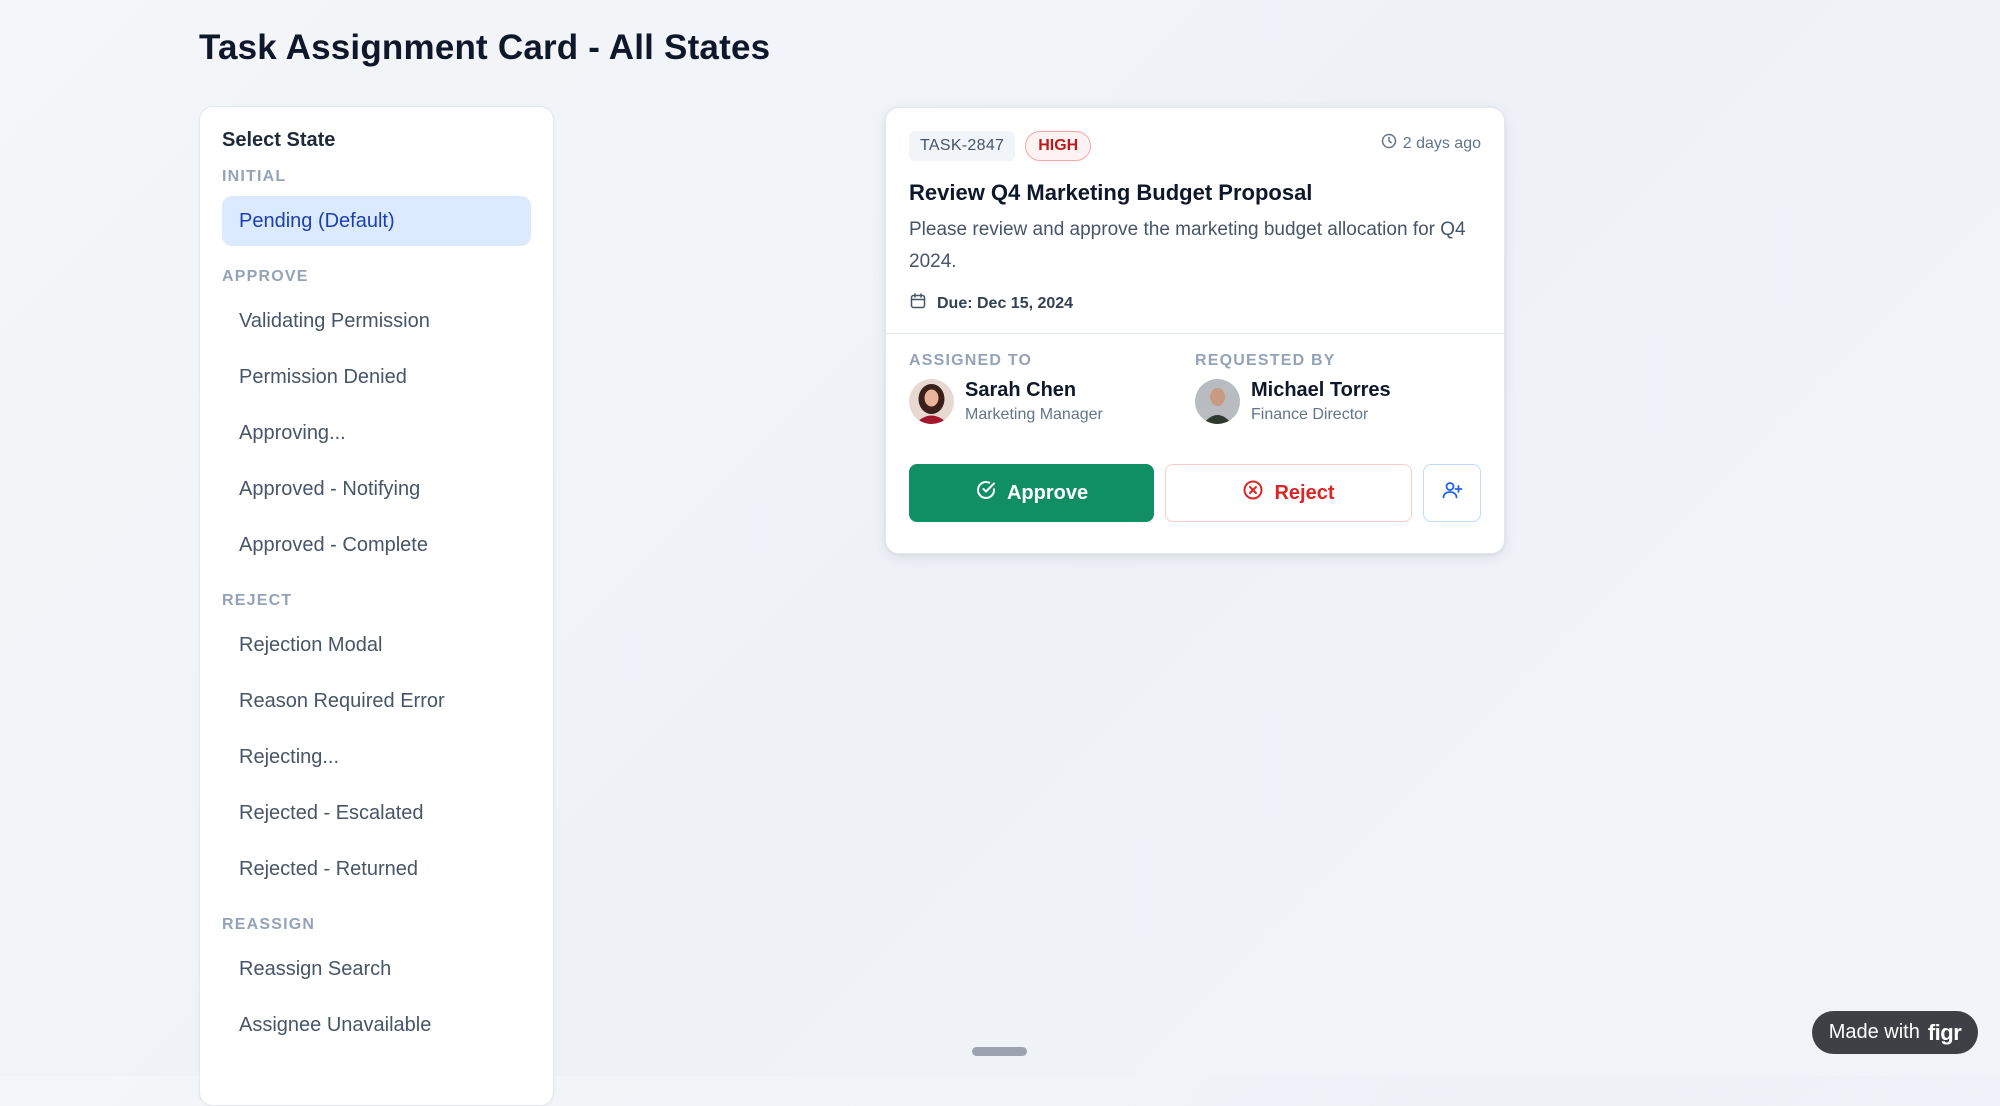 Image resolution: width=2000 pixels, height=1106 pixels. I want to click on task-id-badge: TASK-2847, so click(962, 146).